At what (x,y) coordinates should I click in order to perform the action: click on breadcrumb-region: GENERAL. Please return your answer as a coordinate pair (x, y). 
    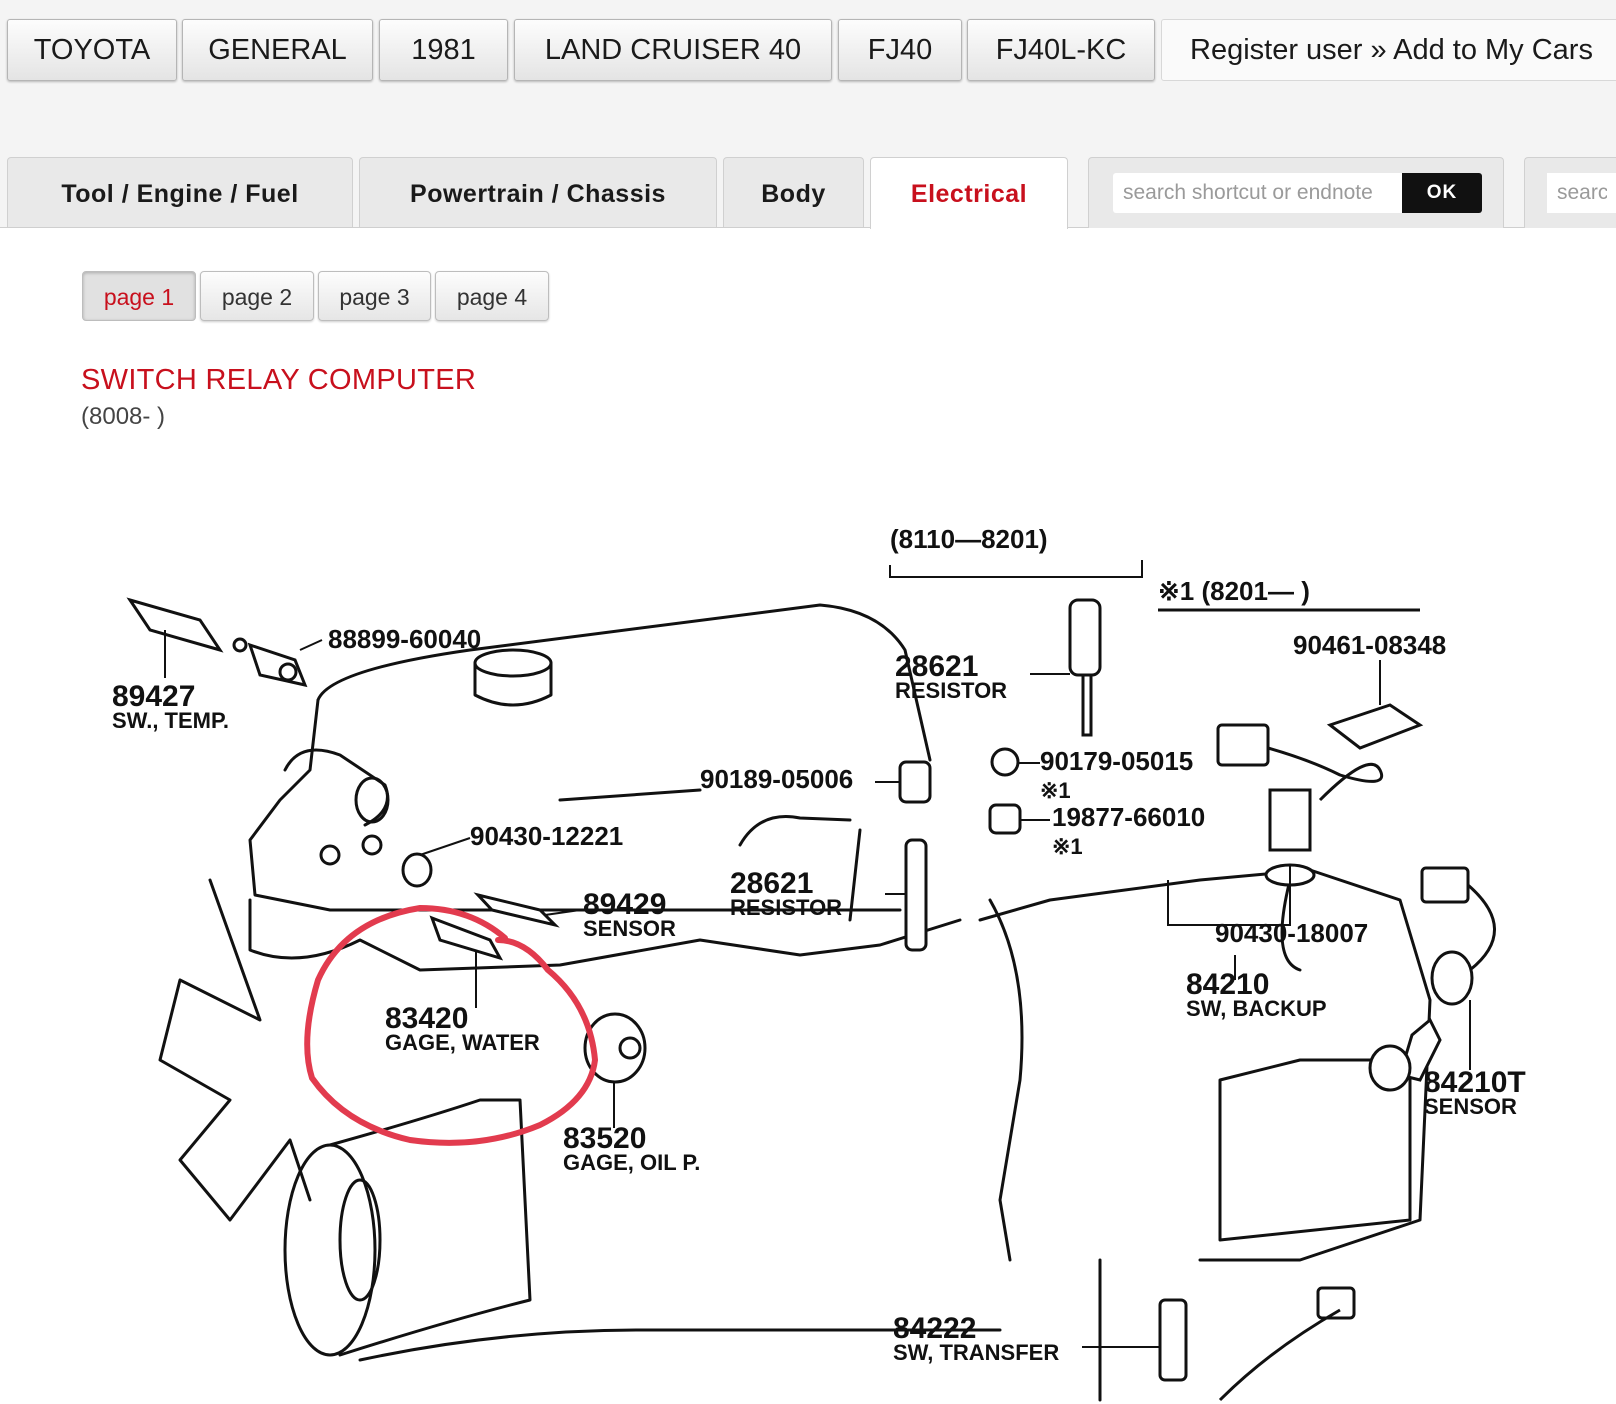
    Looking at the image, I should click on (277, 50).